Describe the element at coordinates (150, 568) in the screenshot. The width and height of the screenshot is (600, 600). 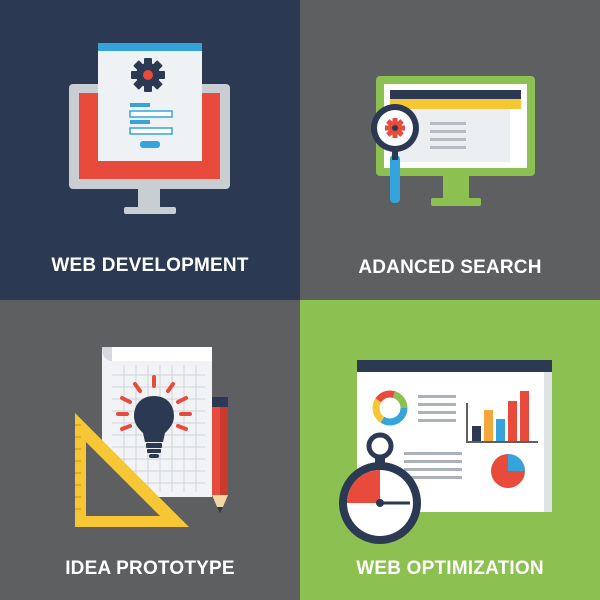
I see `tile-caption: IDEA PROTOTYPE` at that location.